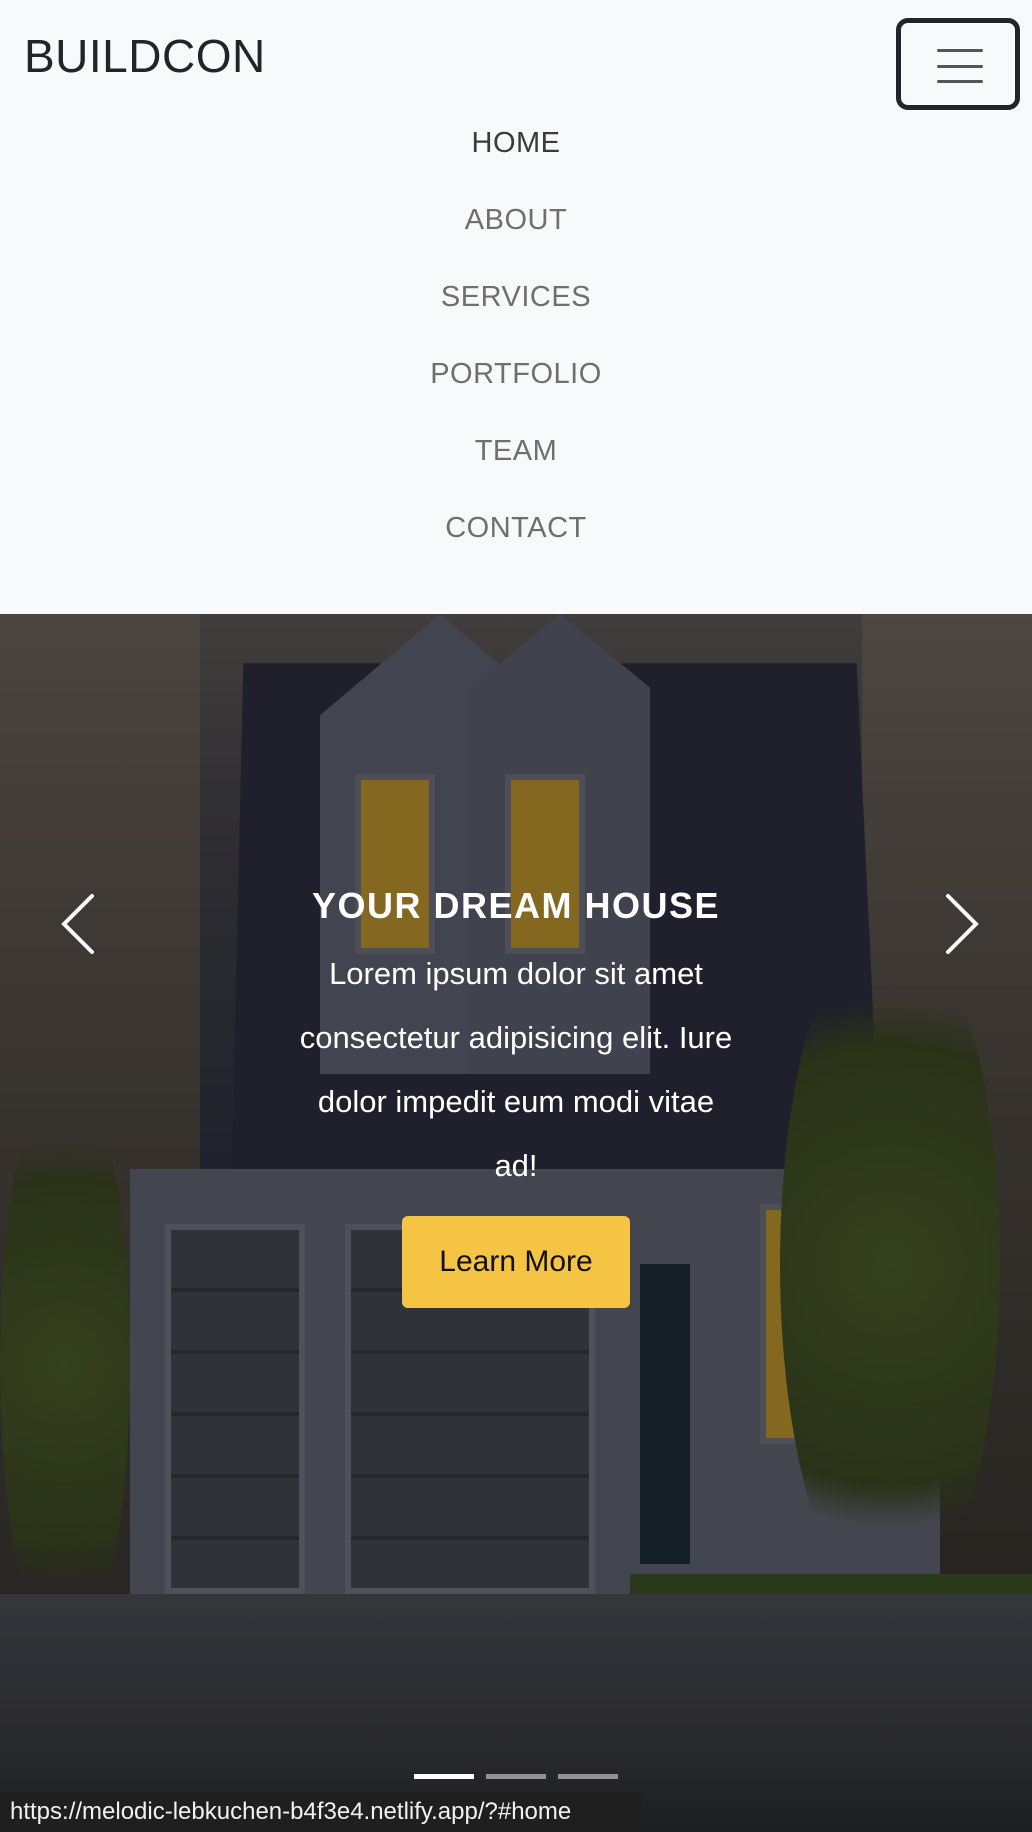 The image size is (1032, 1832). Describe the element at coordinates (516, 905) in the screenshot. I see `hero-title: YOUR DREAM HOUSE` at that location.